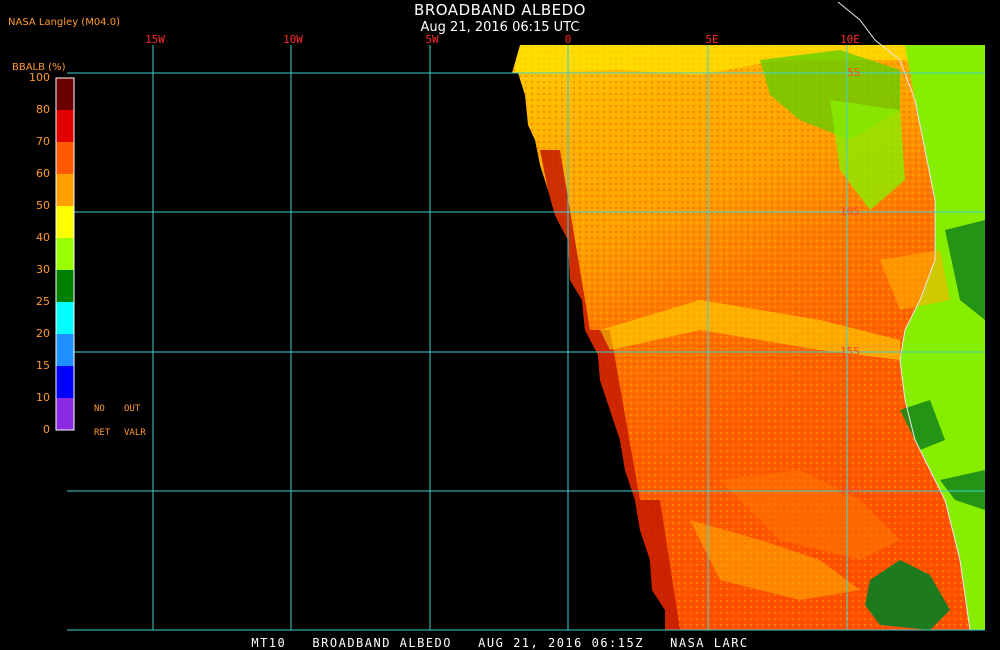 The image size is (1000, 650). Describe the element at coordinates (568, 39) in the screenshot. I see `lon-label: 0` at that location.